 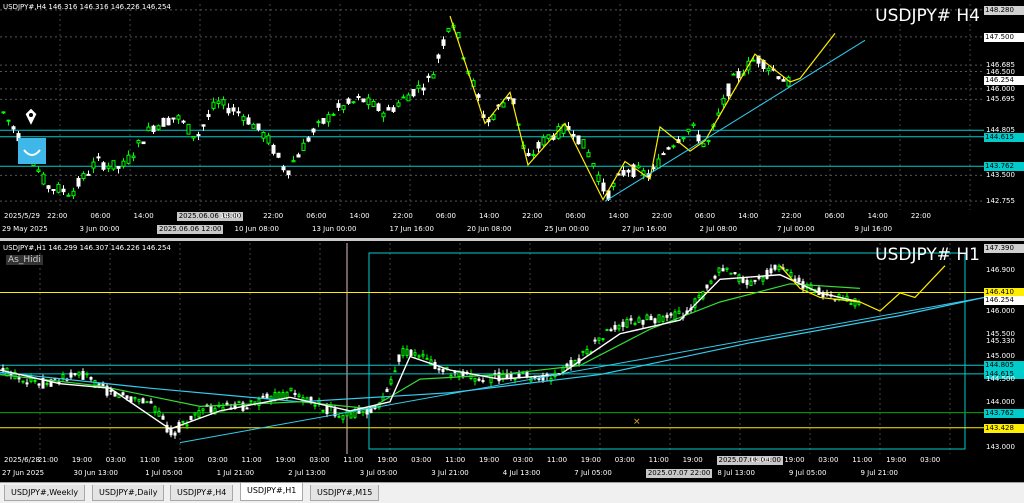 I want to click on tab-usdjpy-h4: USDJPY#,H4, so click(x=202, y=493).